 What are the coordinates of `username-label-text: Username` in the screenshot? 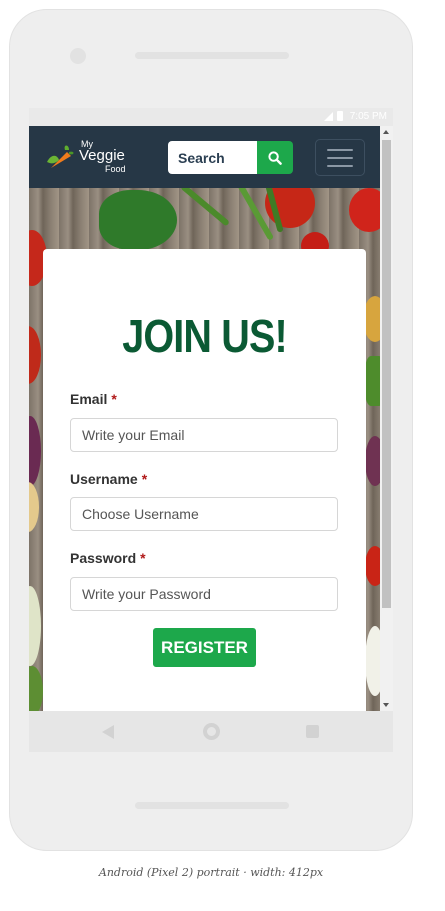 It's located at (104, 479).